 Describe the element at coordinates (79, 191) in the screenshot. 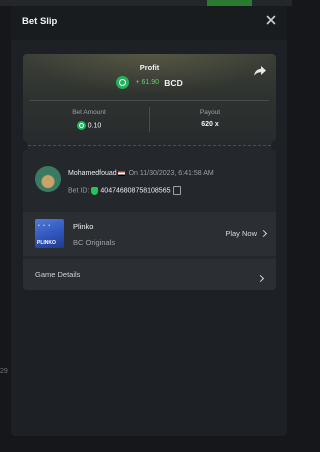

I see `bet-id-label: Bet ID:` at that location.